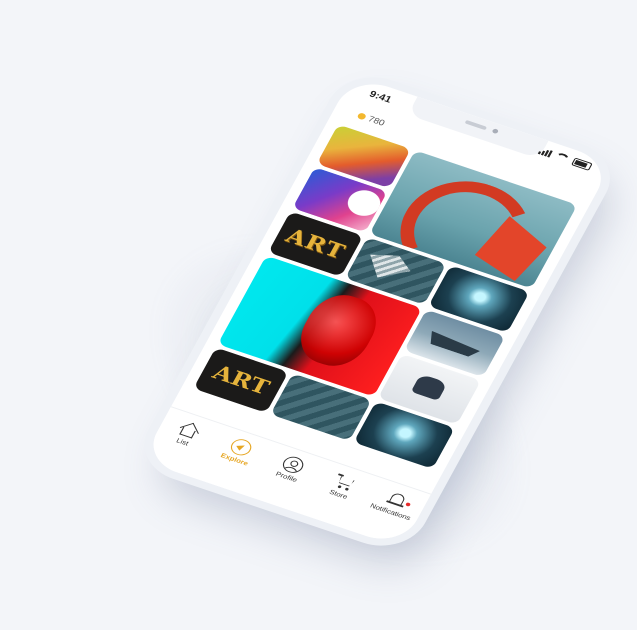 The image size is (637, 630). What do you see at coordinates (562, 157) in the screenshot?
I see `wifi-icon` at bounding box center [562, 157].